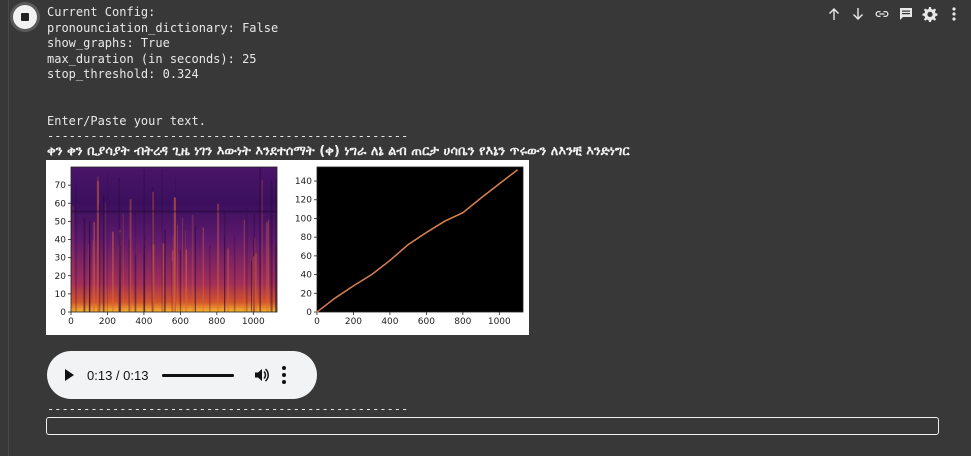  What do you see at coordinates (69, 375) in the screenshot?
I see `play-icon` at bounding box center [69, 375].